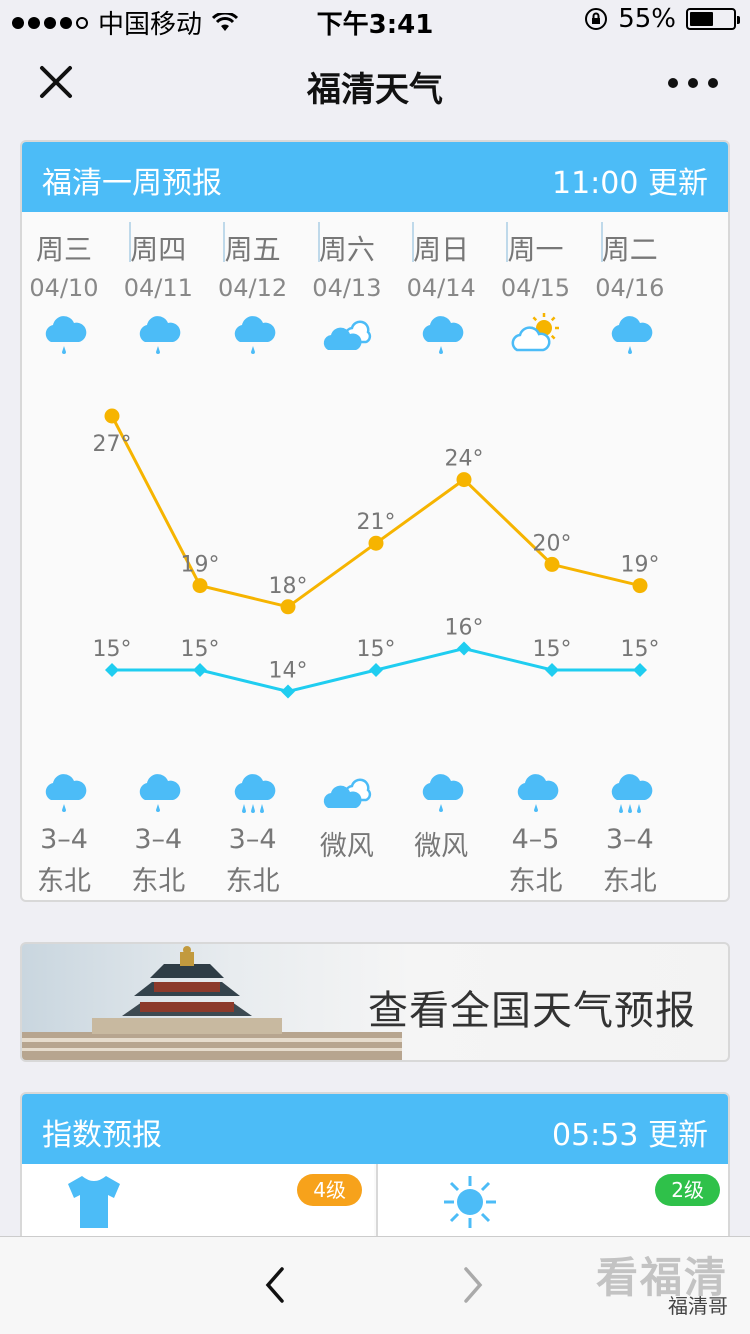  What do you see at coordinates (375, 90) in the screenshot?
I see `page-title: 福清天气` at bounding box center [375, 90].